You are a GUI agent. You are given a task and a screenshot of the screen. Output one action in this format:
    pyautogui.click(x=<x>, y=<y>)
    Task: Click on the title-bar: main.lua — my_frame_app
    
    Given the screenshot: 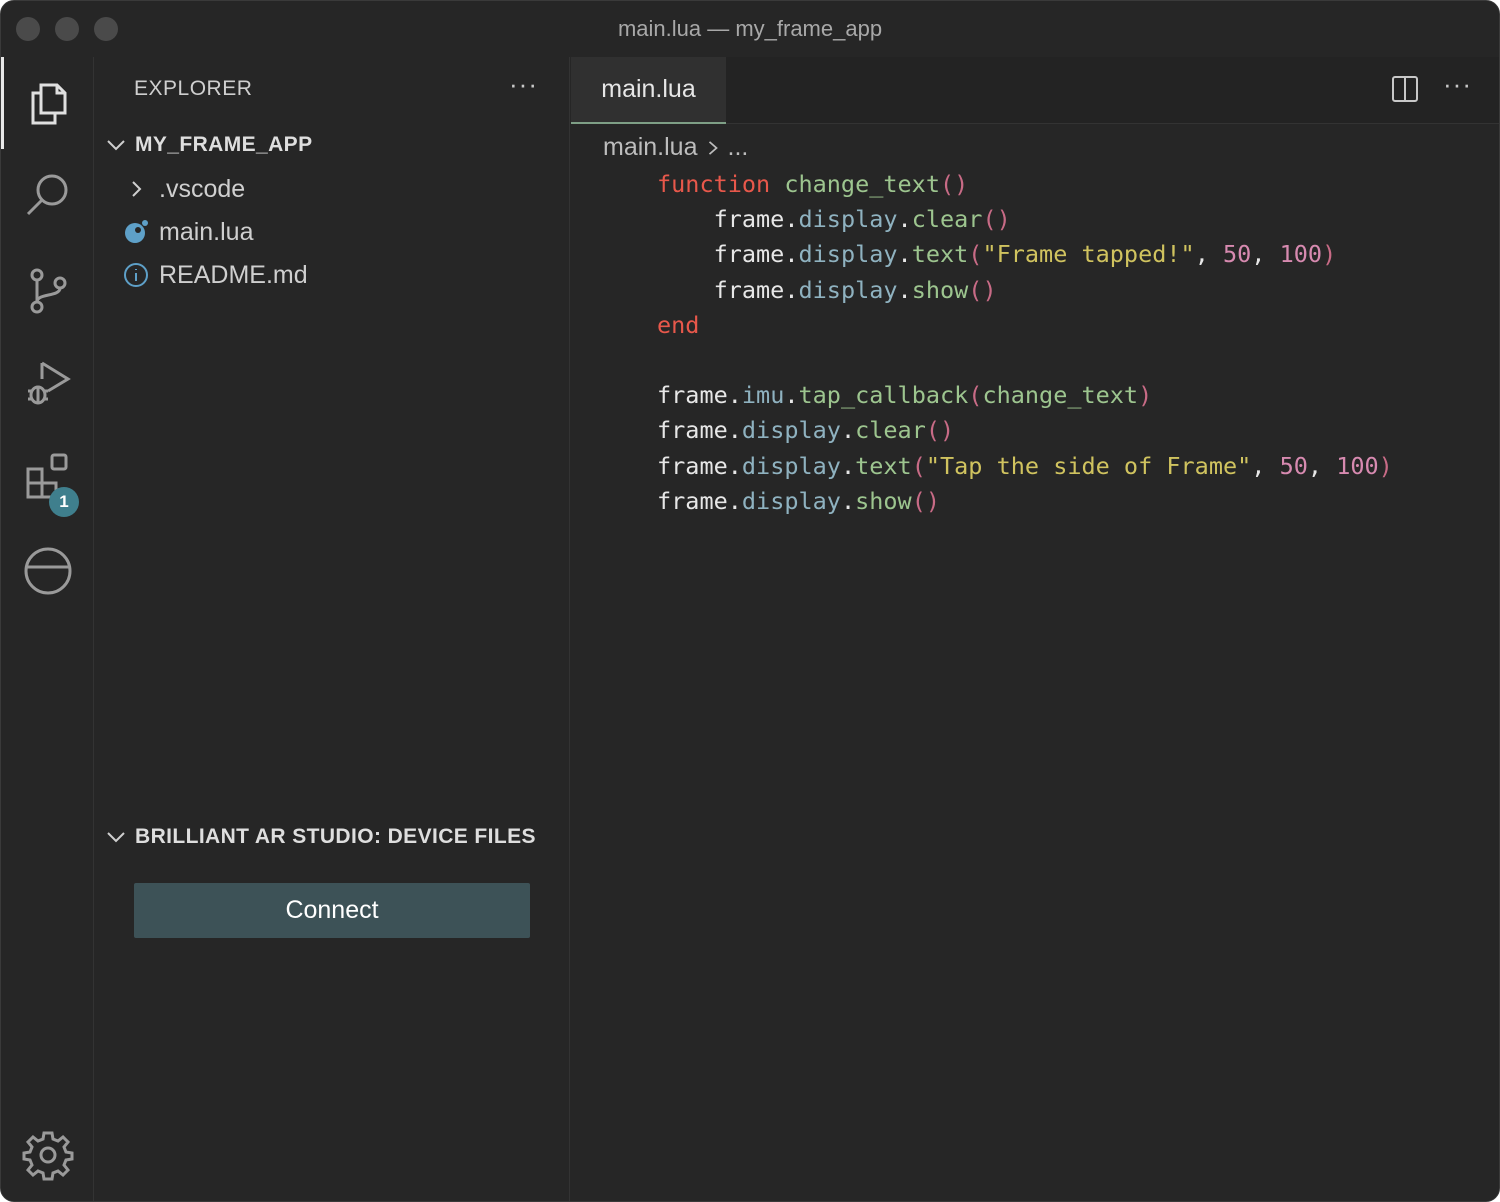 What is the action you would take?
    pyautogui.click(x=750, y=29)
    